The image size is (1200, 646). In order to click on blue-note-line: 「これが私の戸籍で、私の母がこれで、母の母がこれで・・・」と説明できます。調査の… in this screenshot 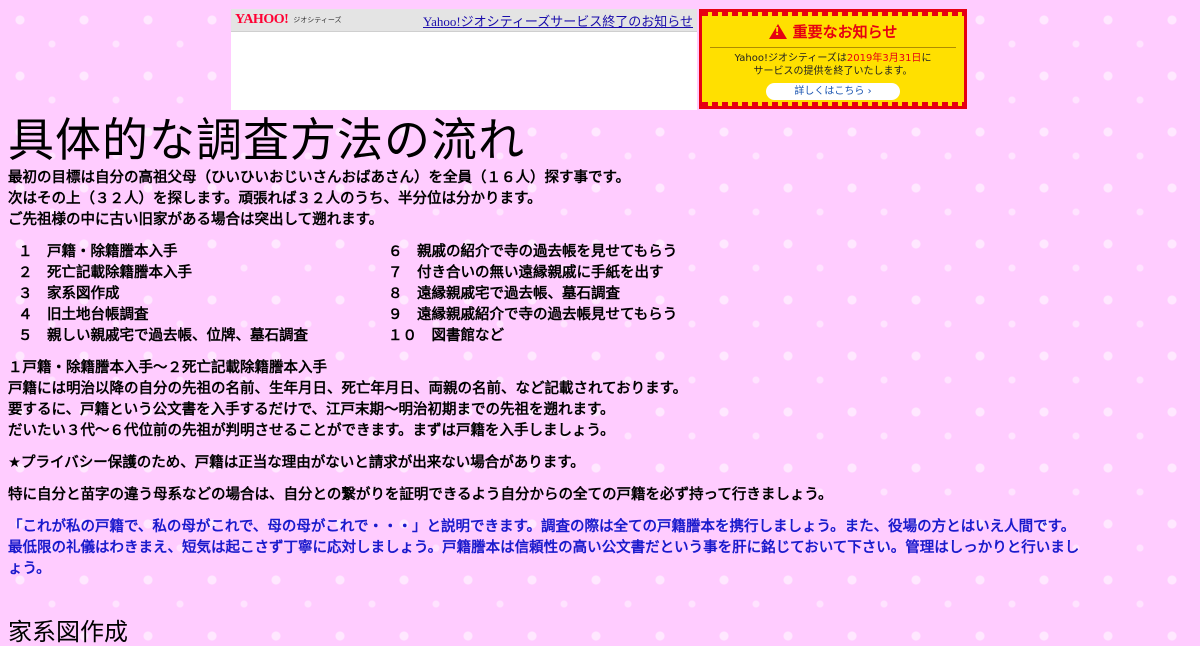, I will do `click(542, 527)`.